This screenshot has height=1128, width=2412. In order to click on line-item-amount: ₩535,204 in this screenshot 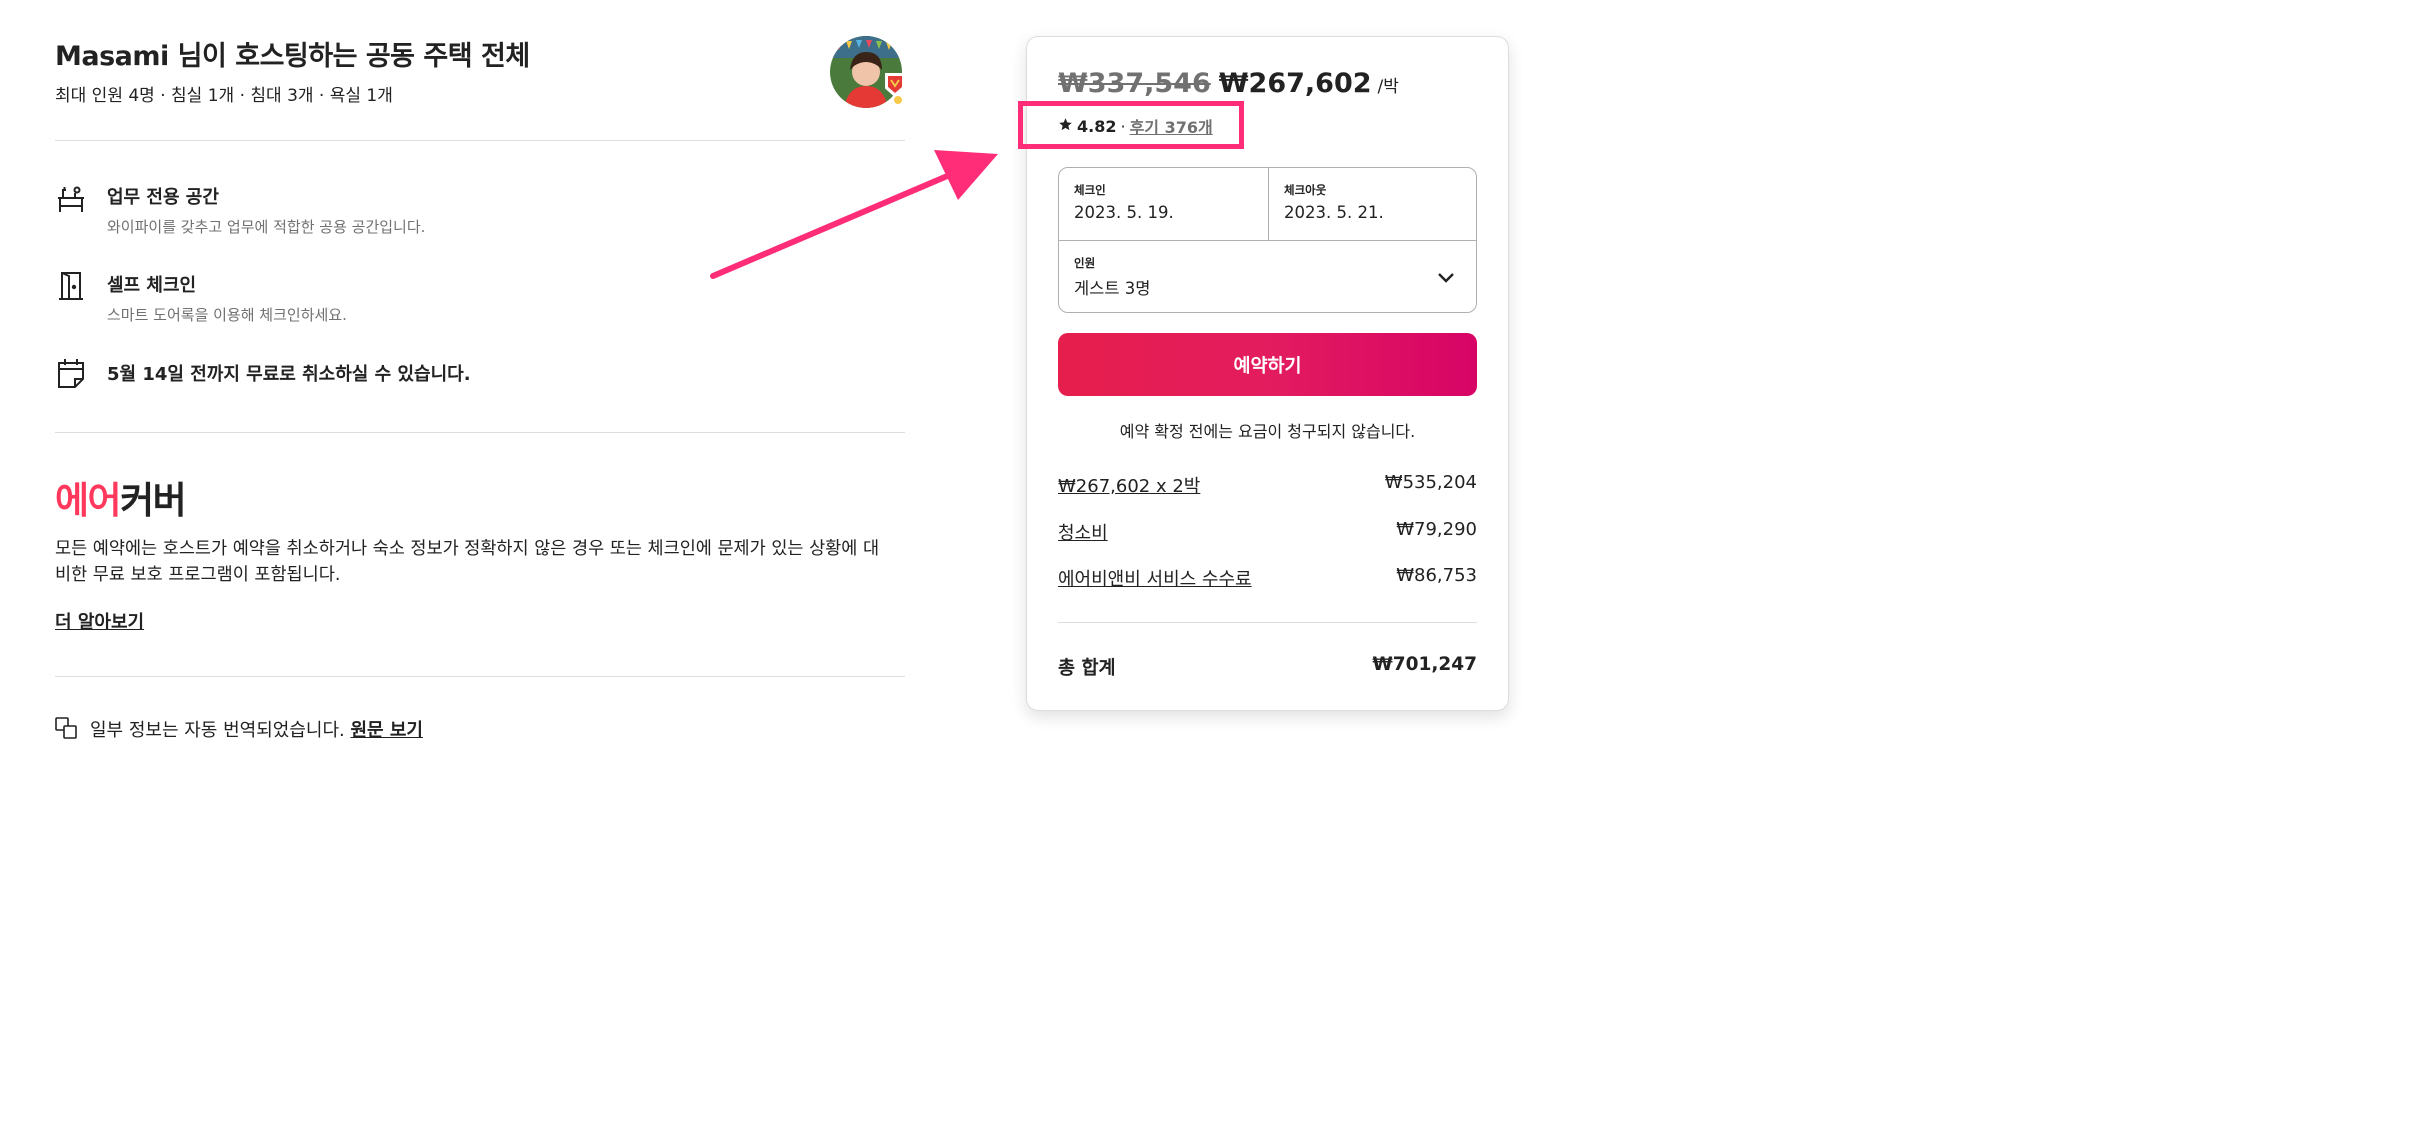, I will do `click(1430, 482)`.